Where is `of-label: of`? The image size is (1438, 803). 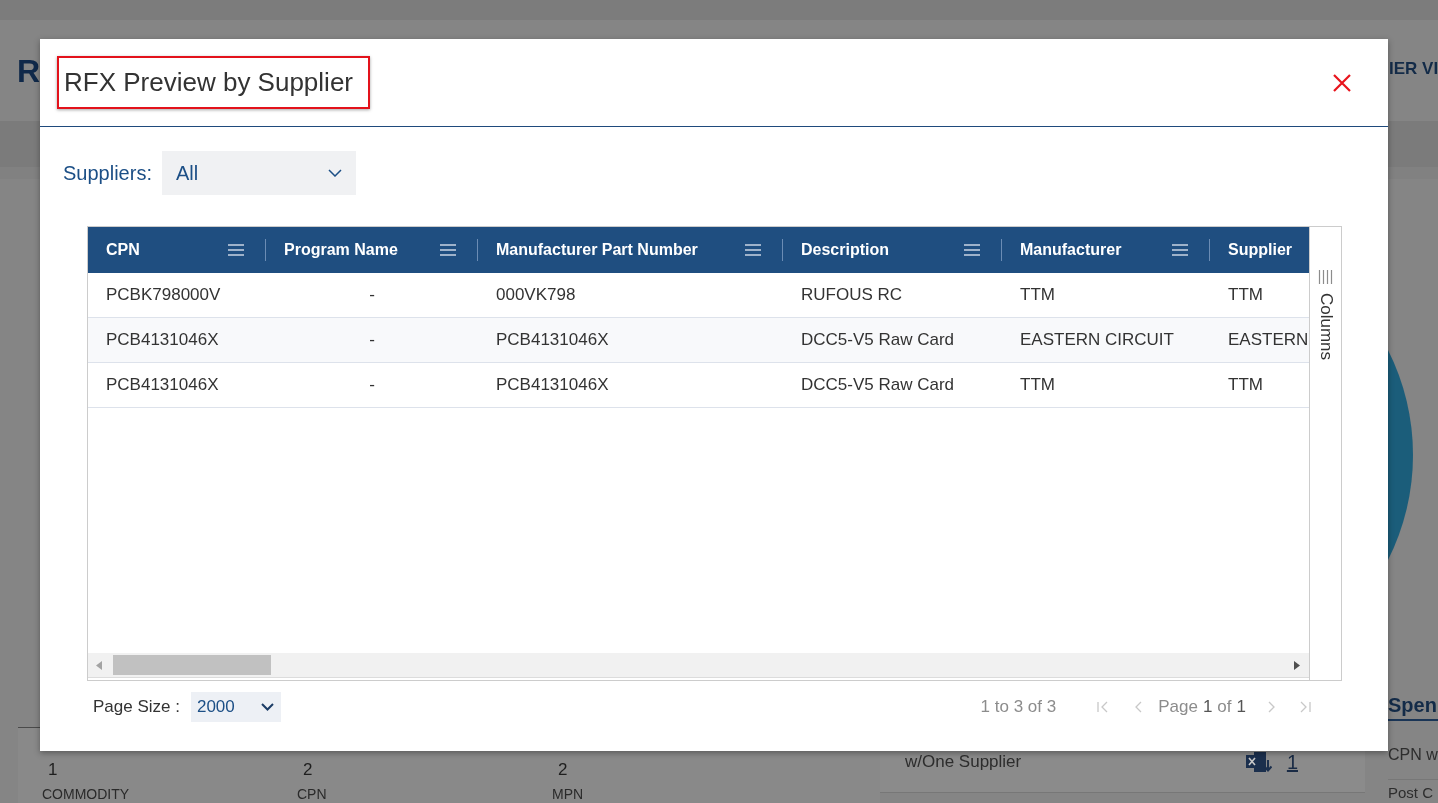 of-label: of is located at coordinates (1224, 707).